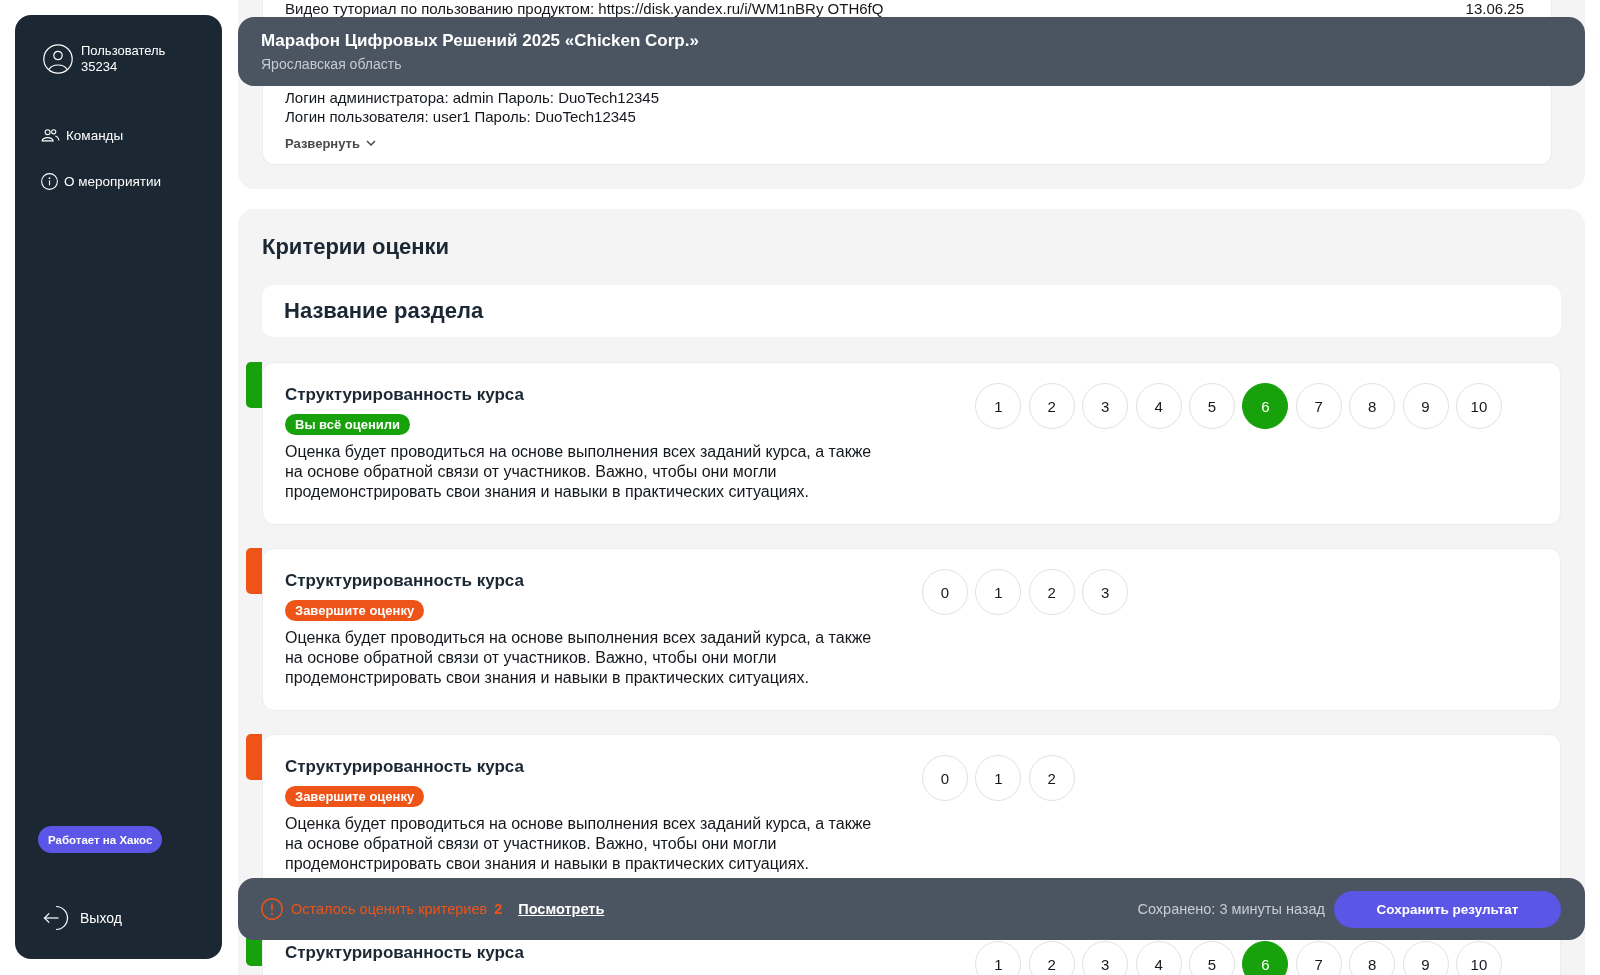 This screenshot has height=975, width=1600. I want to click on user-number: 35234, so click(100, 67).